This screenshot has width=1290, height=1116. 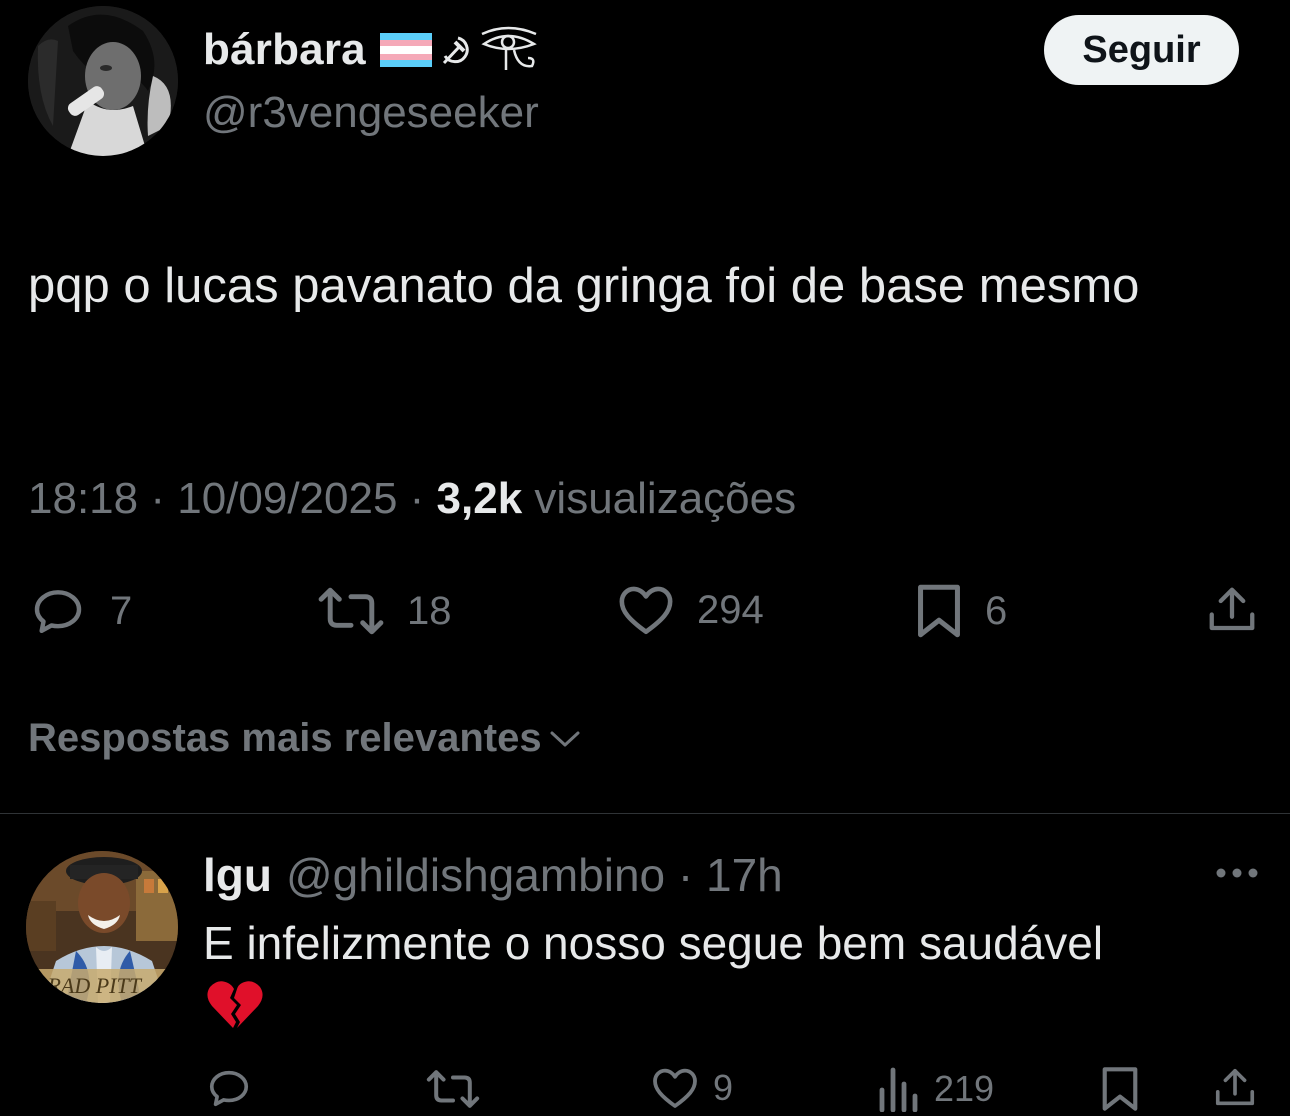 I want to click on author-name-emojis, so click(x=459, y=50).